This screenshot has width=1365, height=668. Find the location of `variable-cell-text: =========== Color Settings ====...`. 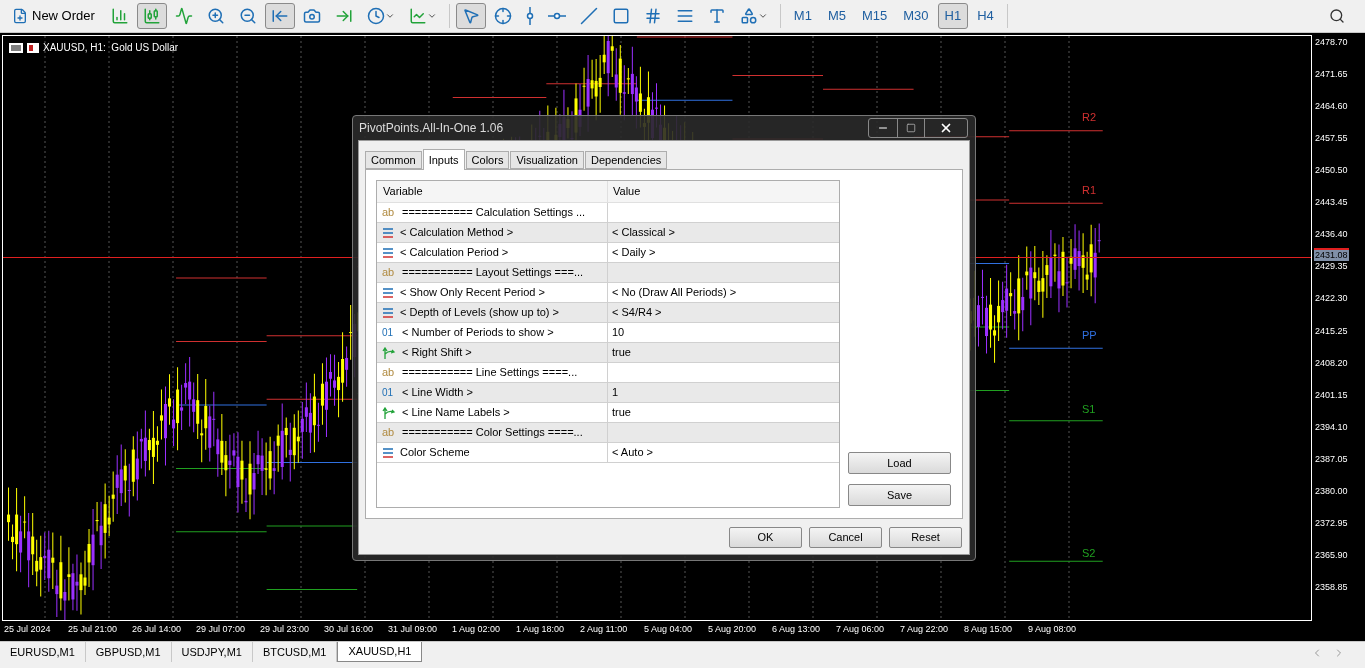

variable-cell-text: =========== Color Settings ====... is located at coordinates (492, 433).